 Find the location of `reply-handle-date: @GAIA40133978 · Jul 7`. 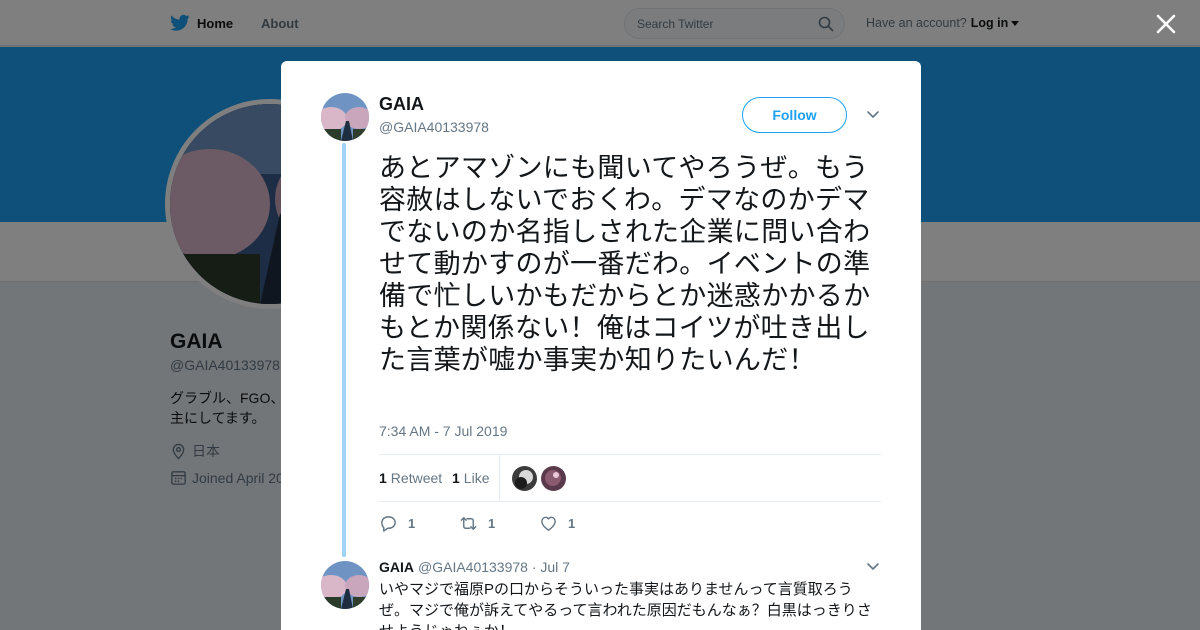

reply-handle-date: @GAIA40133978 · Jul 7 is located at coordinates (494, 567).